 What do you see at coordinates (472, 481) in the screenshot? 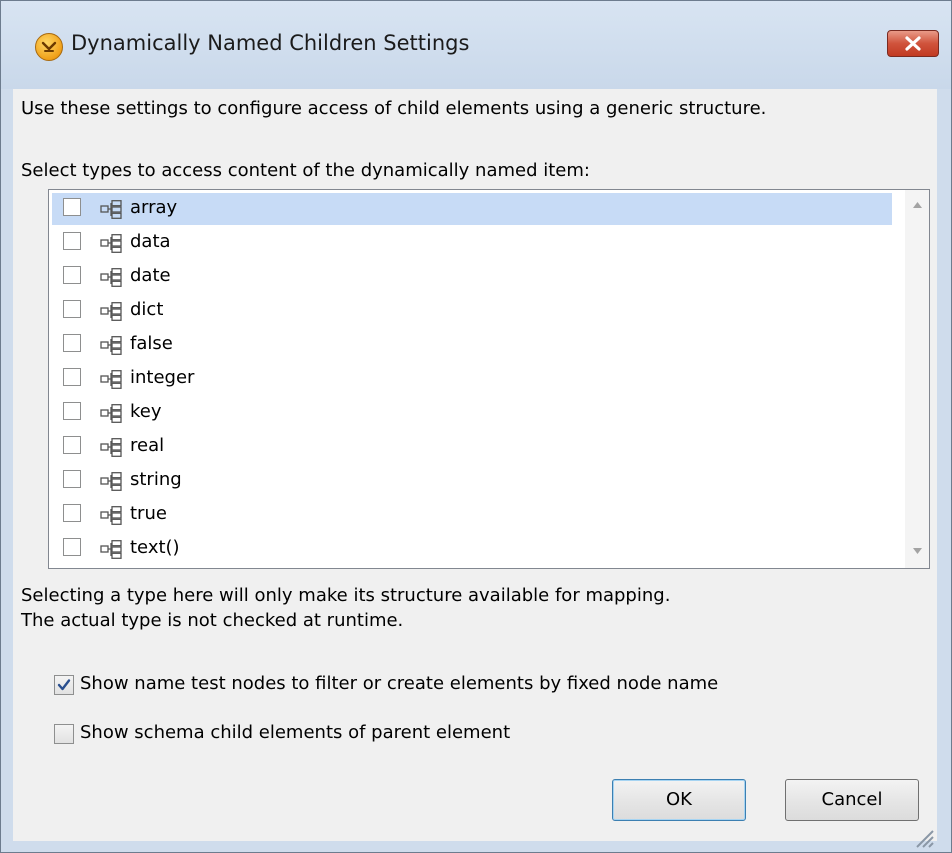
I see `list-item: string` at bounding box center [472, 481].